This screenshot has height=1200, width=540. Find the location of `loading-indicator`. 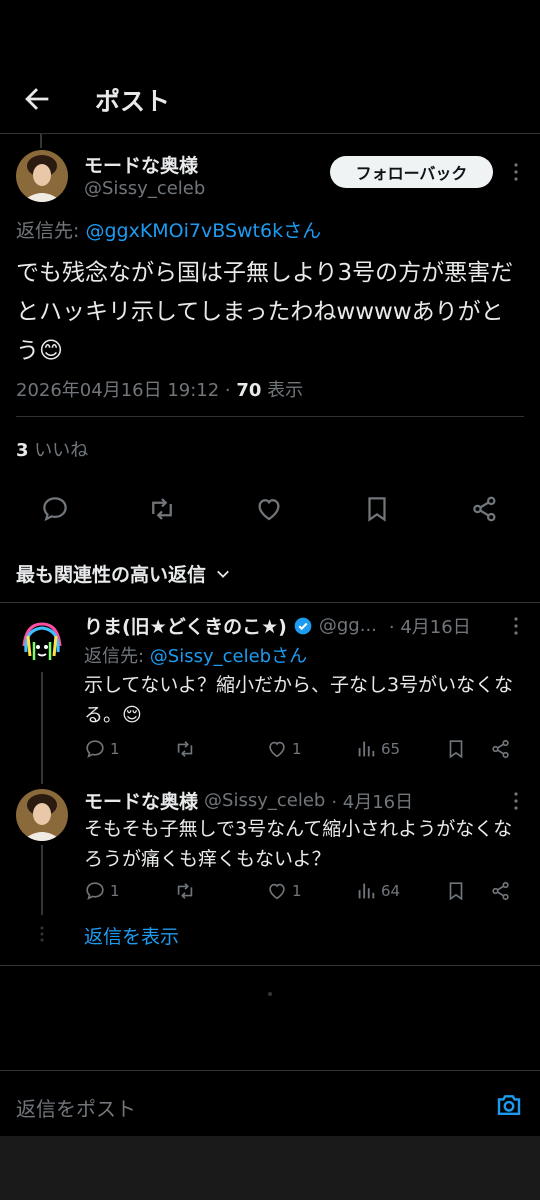

loading-indicator is located at coordinates (270, 994).